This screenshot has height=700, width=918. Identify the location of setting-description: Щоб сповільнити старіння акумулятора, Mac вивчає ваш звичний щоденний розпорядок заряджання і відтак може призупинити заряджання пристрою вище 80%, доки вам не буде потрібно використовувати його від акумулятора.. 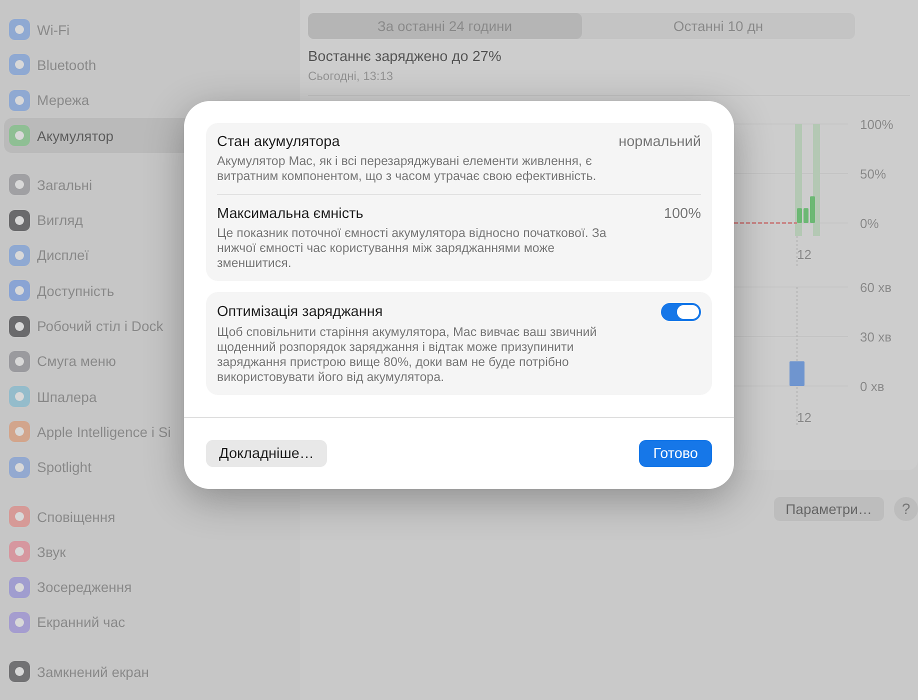
(407, 355).